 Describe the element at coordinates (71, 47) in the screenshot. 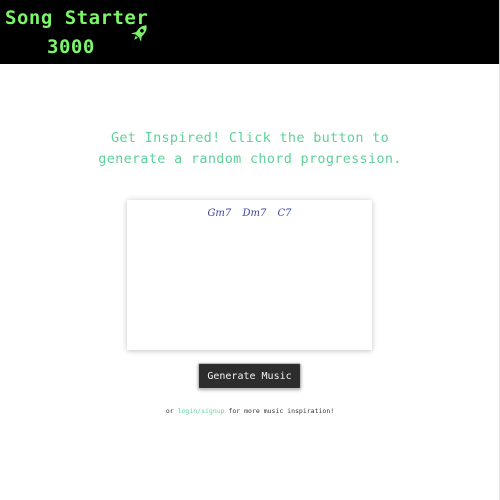

I see `app-title-line2: 3000` at that location.